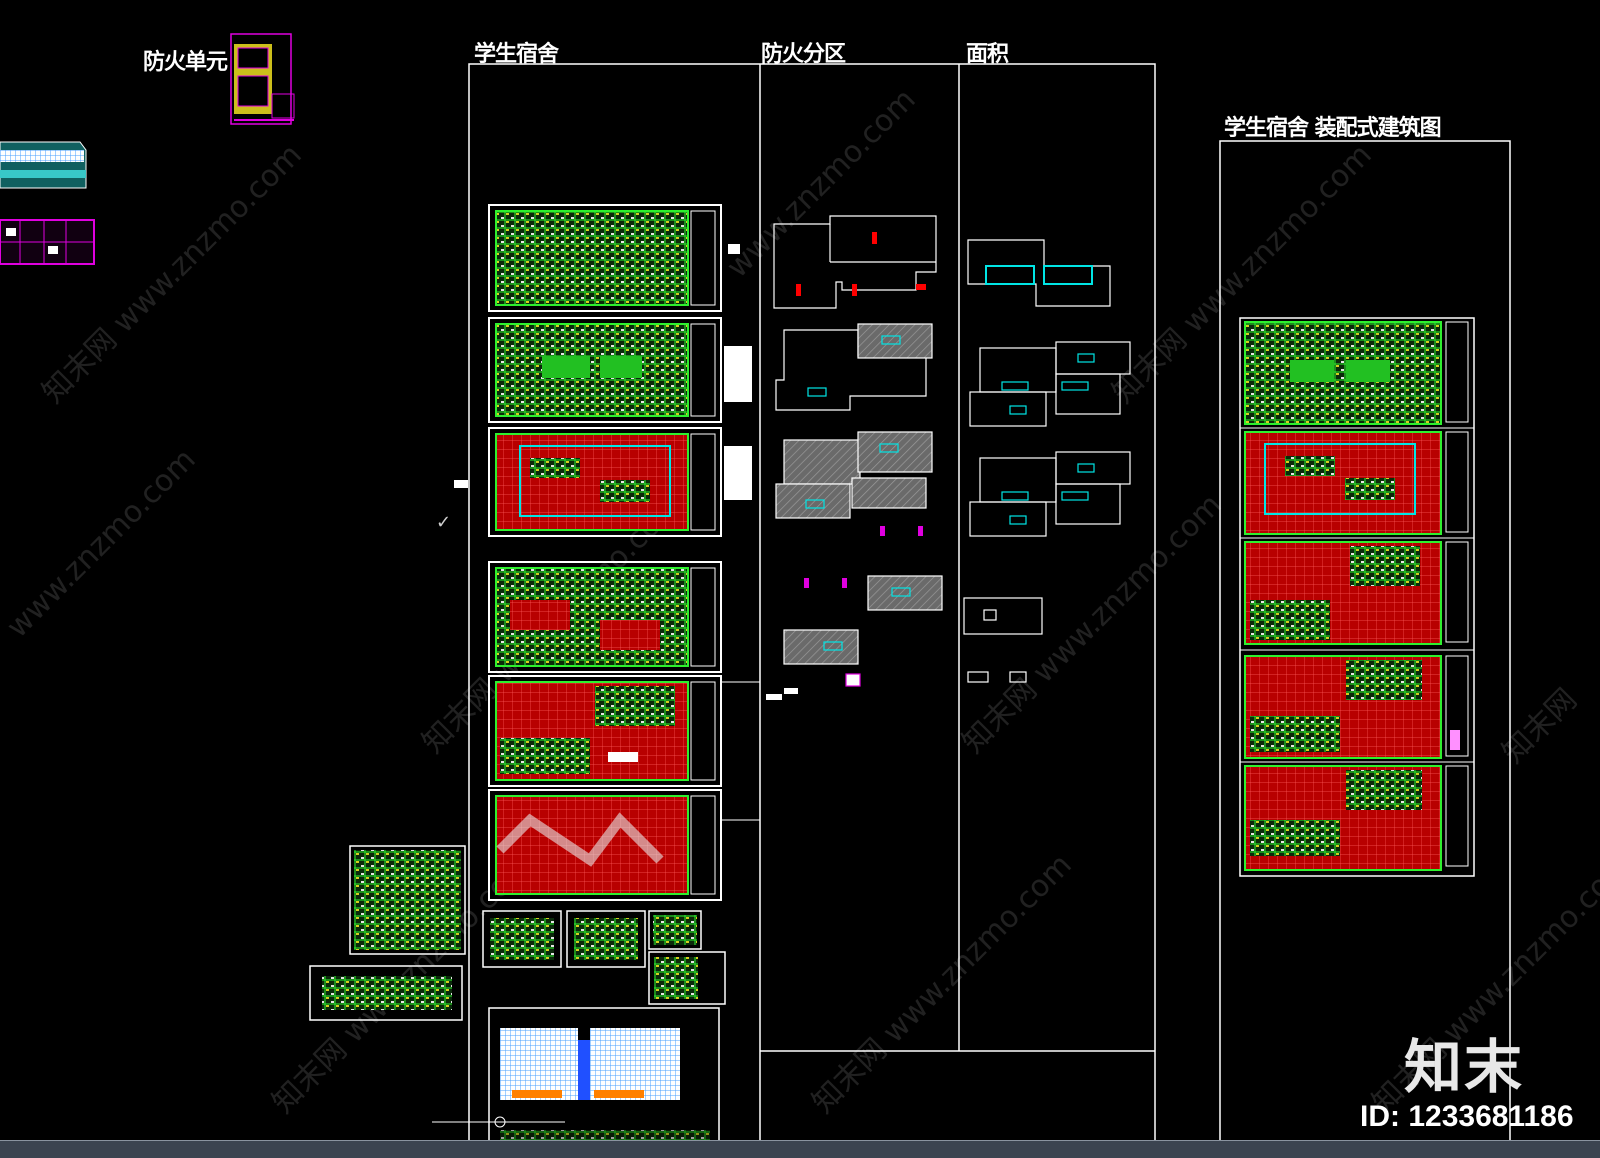  What do you see at coordinates (387, 933) in the screenshot?
I see `unit-plans-sheet` at bounding box center [387, 933].